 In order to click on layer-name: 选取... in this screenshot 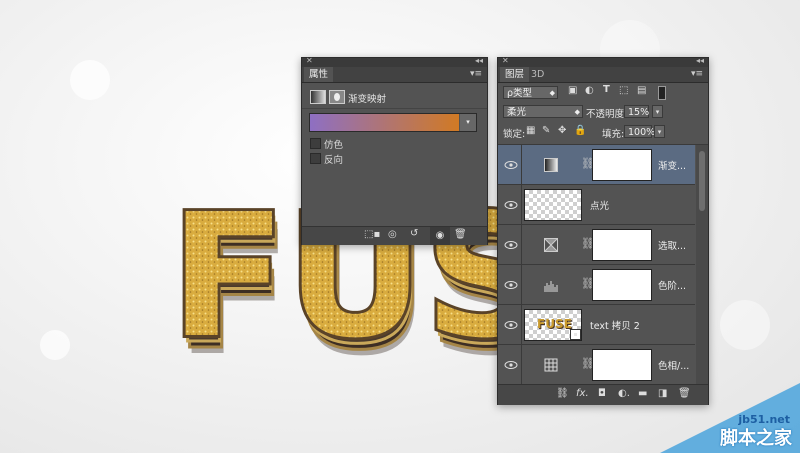, I will do `click(672, 246)`.